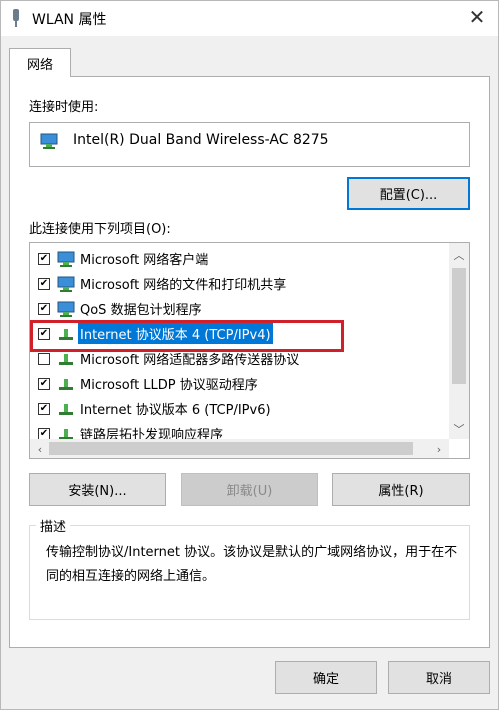 The height and width of the screenshot is (710, 499). Describe the element at coordinates (326, 677) in the screenshot. I see `ok-button: 确定` at that location.